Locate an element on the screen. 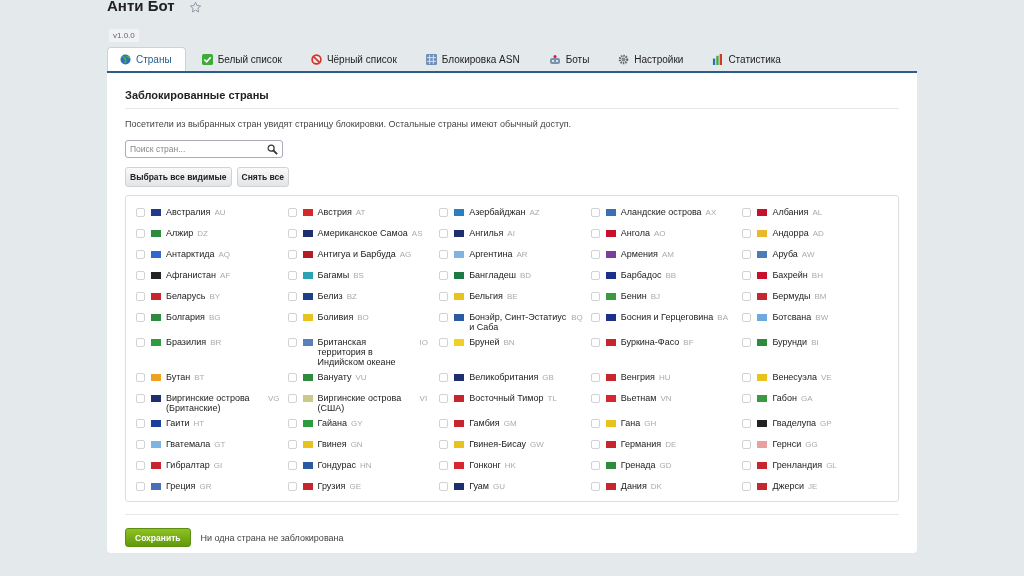  country-code: GP is located at coordinates (826, 423).